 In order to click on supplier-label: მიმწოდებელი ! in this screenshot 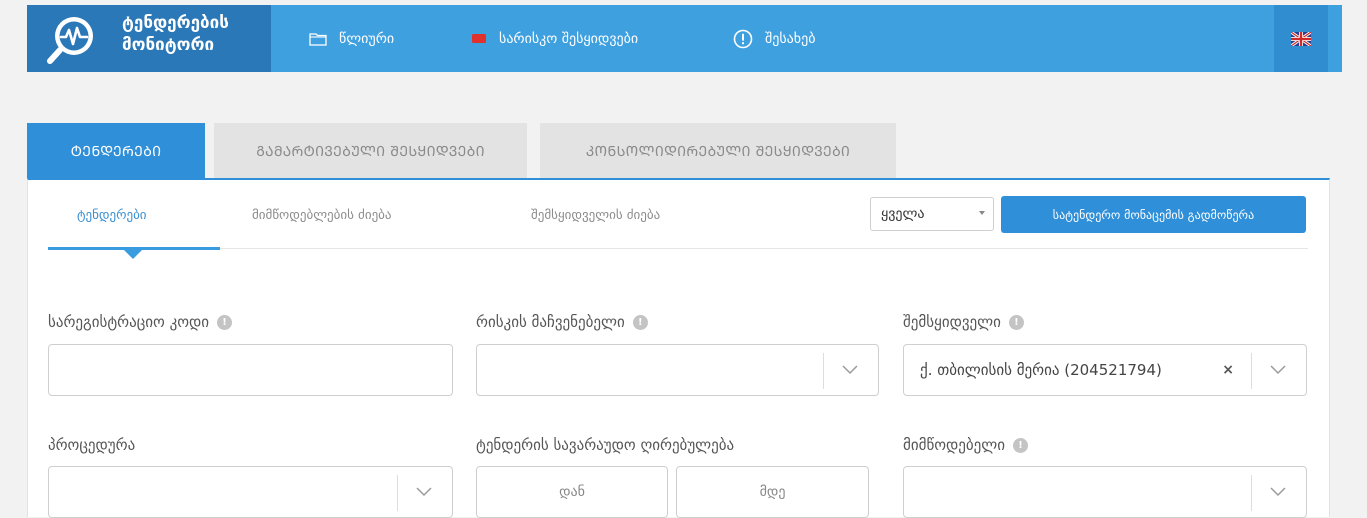, I will do `click(965, 445)`.